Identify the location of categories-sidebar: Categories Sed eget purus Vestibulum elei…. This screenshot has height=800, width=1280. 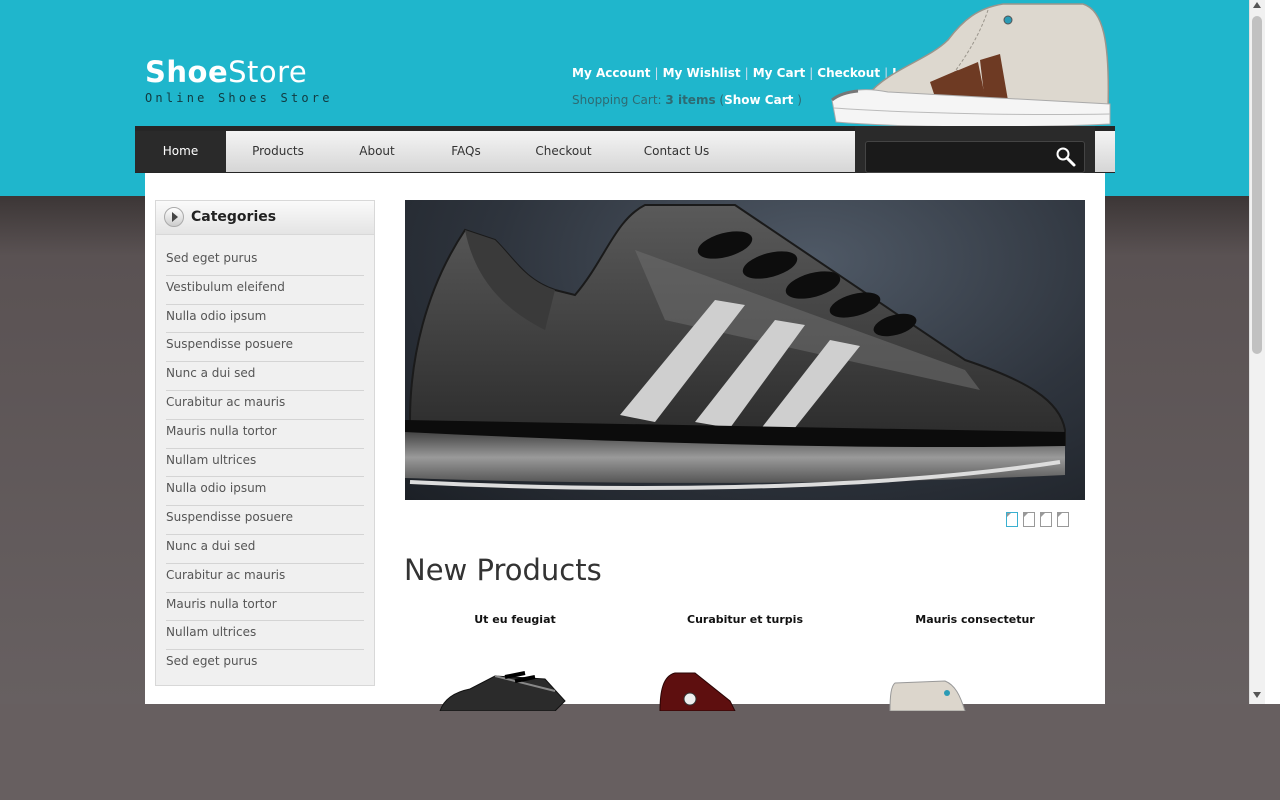
(265, 443).